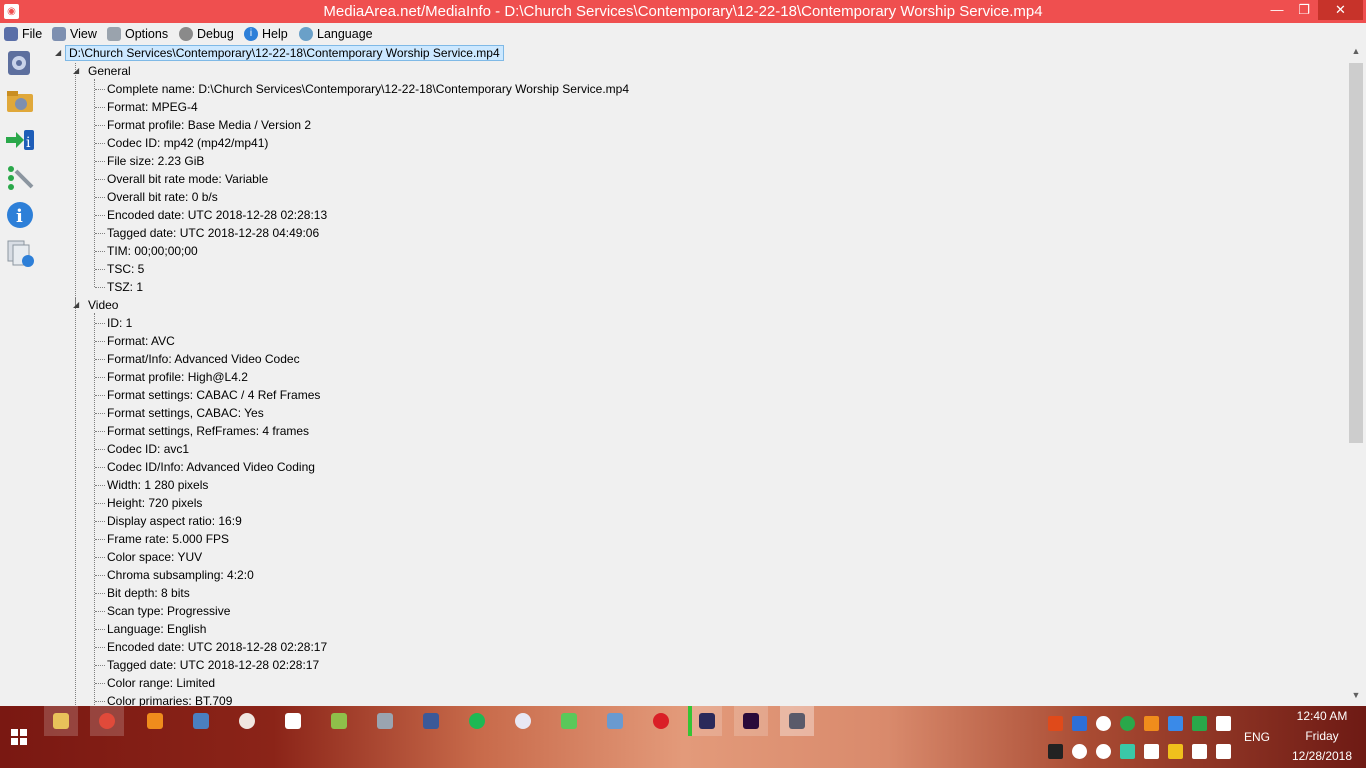 This screenshot has width=1366, height=768. Describe the element at coordinates (20, 101) in the screenshot. I see `open-folder-tool` at that location.